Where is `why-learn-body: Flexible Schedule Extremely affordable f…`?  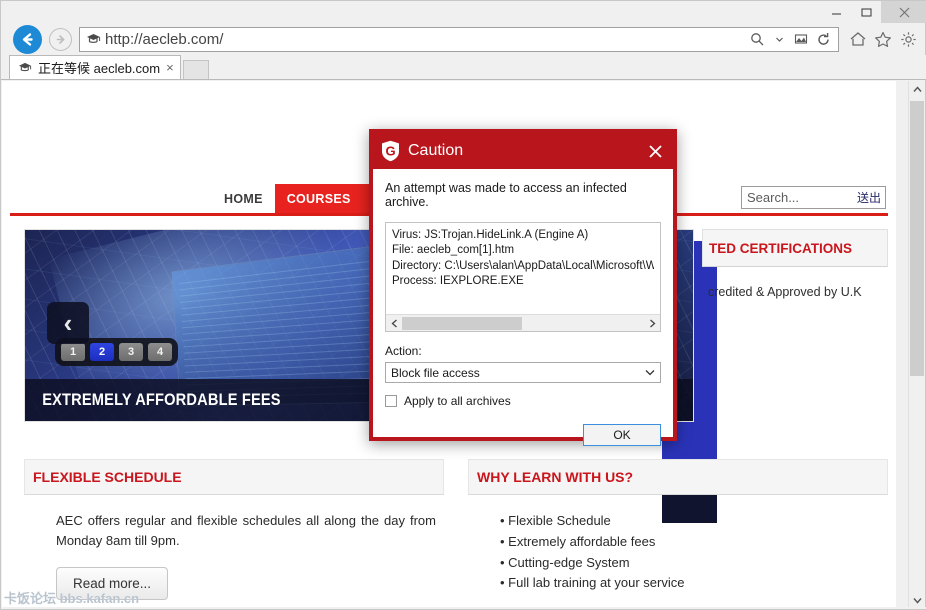 why-learn-body: Flexible Schedule Extremely affordable f… is located at coordinates (678, 552).